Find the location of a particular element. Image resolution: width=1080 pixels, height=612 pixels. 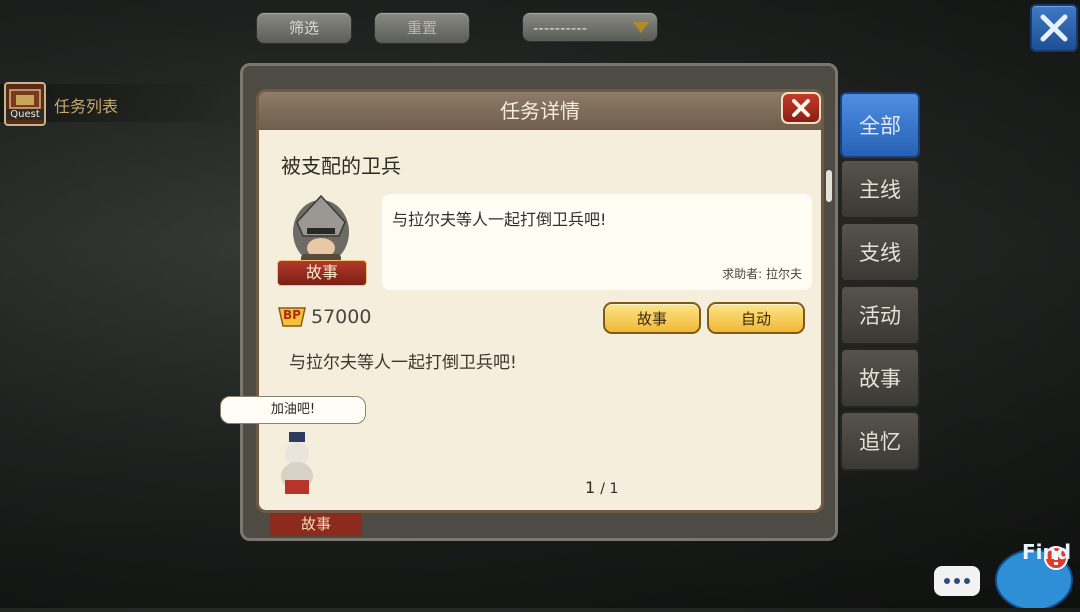

tab-event: 活动 is located at coordinates (880, 315).